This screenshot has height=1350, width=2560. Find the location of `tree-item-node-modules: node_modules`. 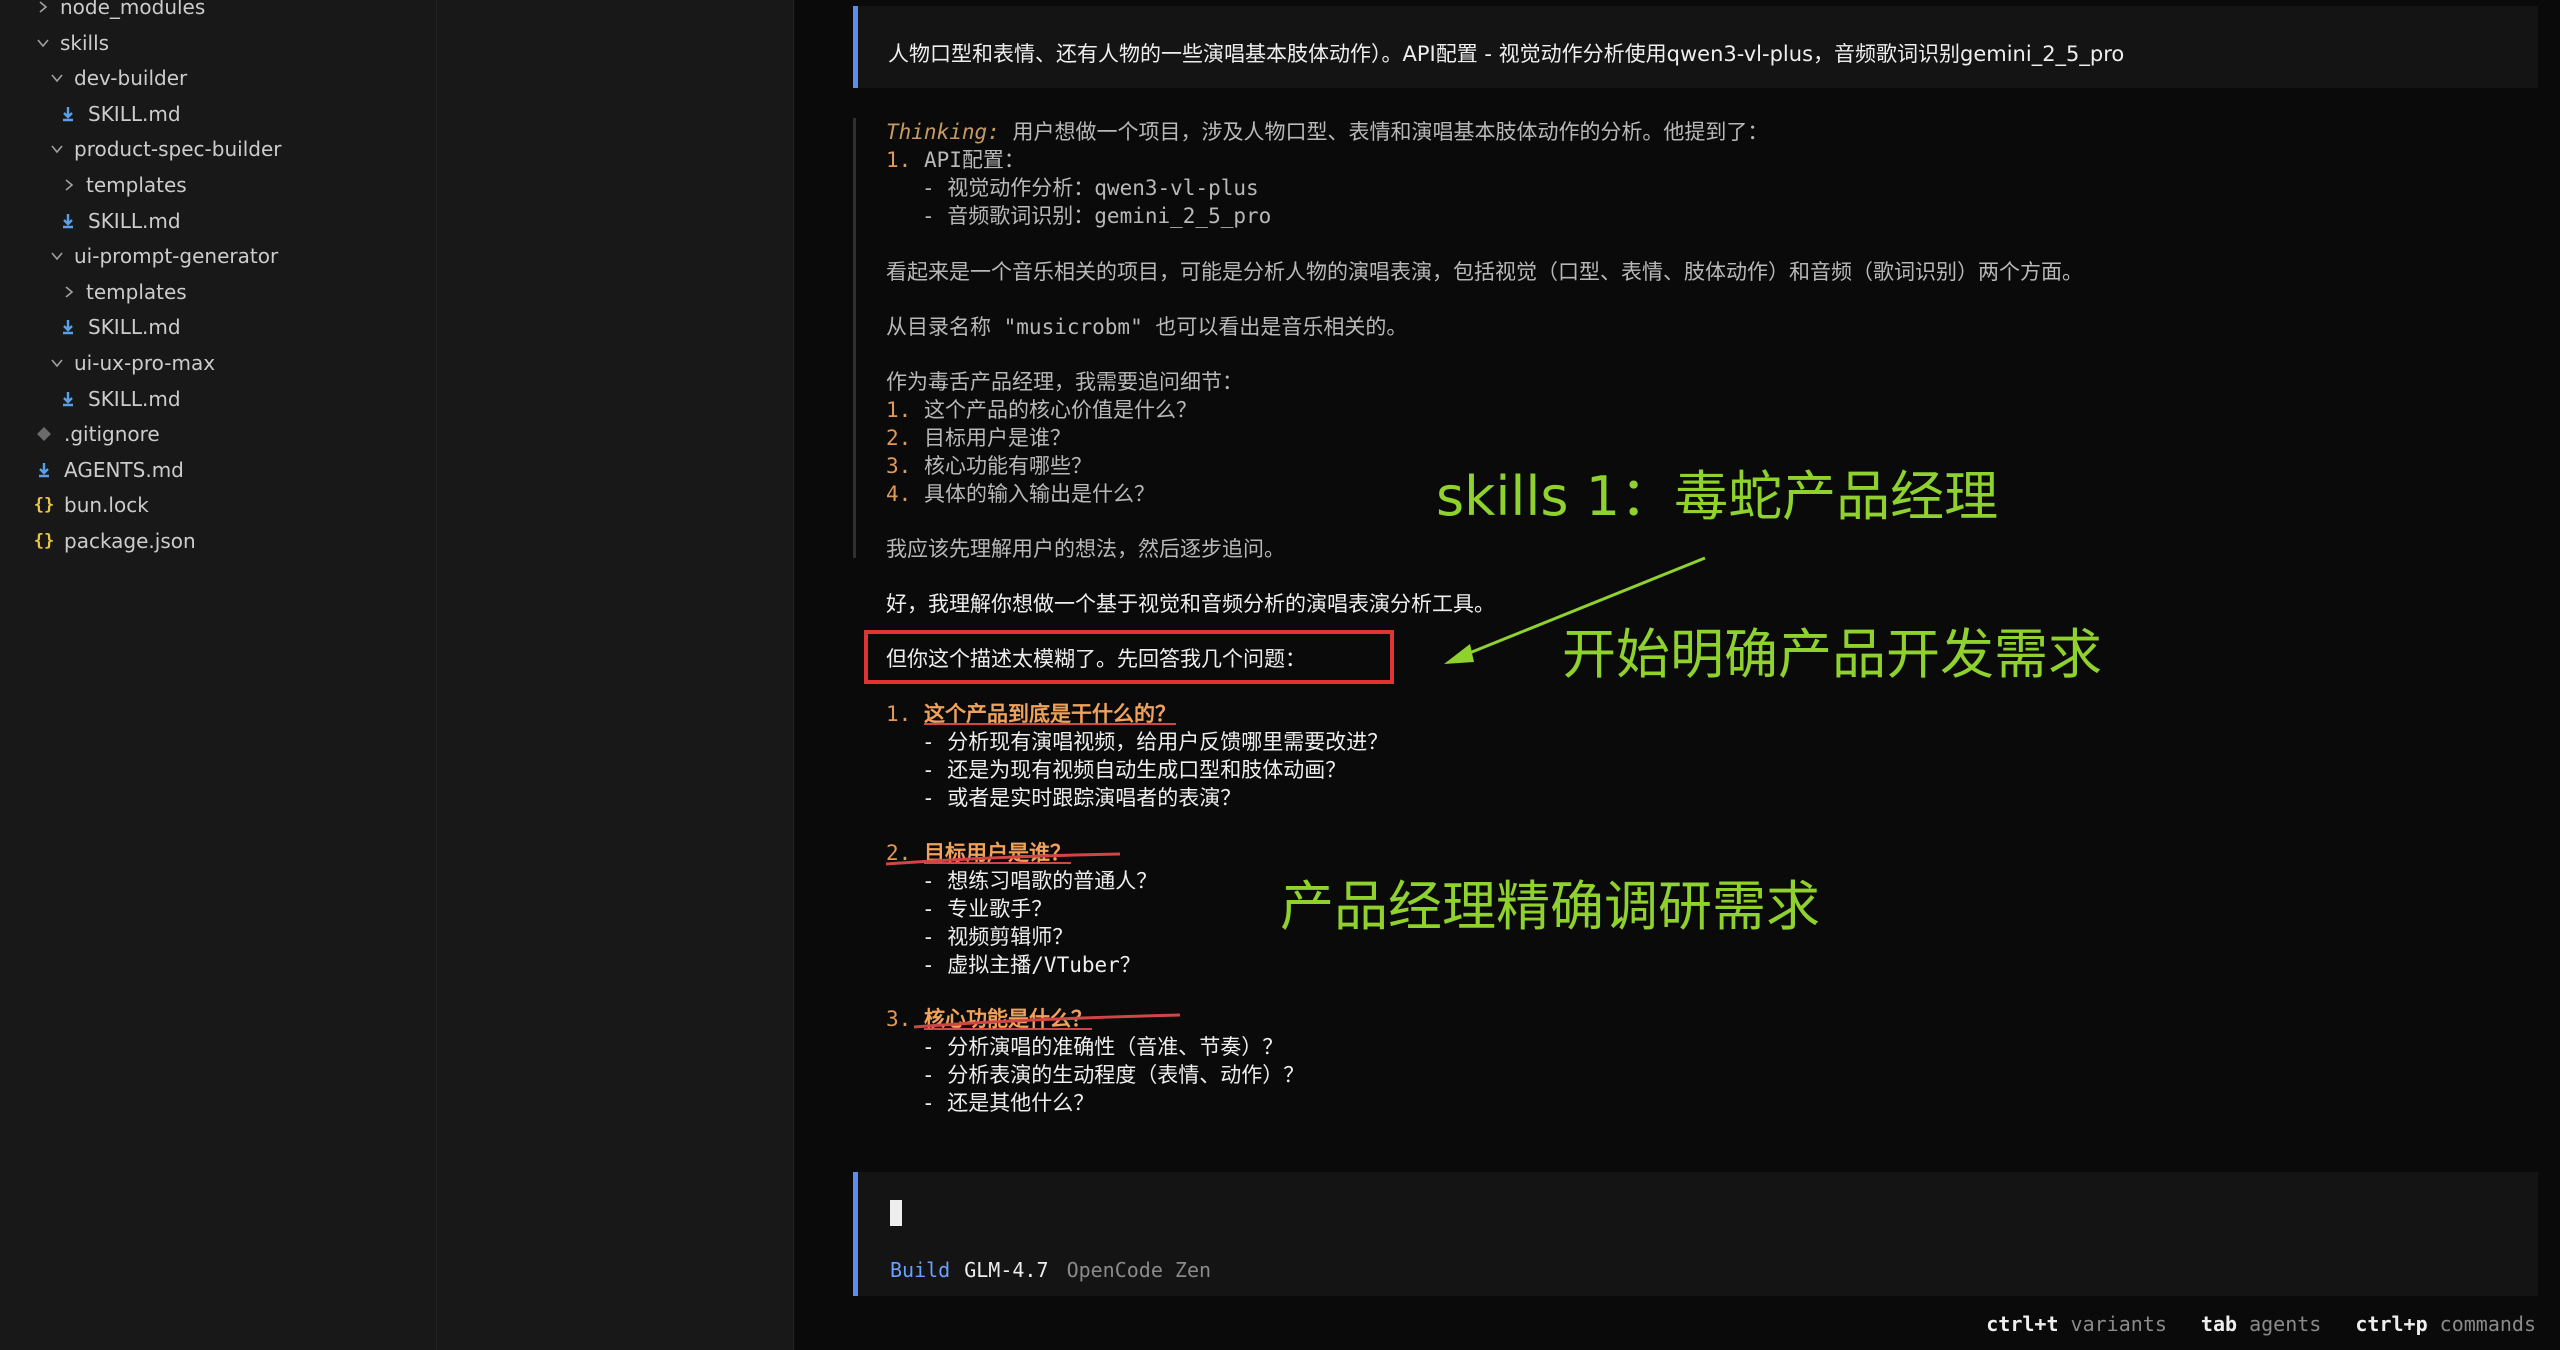

tree-item-node-modules: node_modules is located at coordinates (120, 12).